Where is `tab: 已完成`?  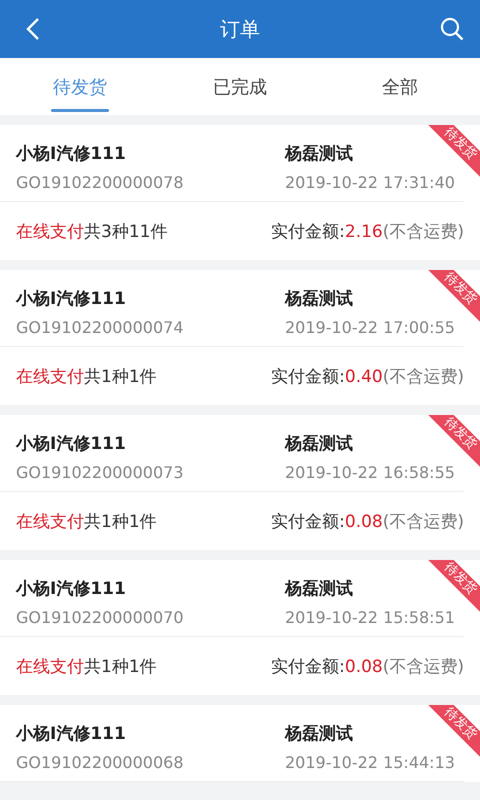 tab: 已完成 is located at coordinates (240, 86).